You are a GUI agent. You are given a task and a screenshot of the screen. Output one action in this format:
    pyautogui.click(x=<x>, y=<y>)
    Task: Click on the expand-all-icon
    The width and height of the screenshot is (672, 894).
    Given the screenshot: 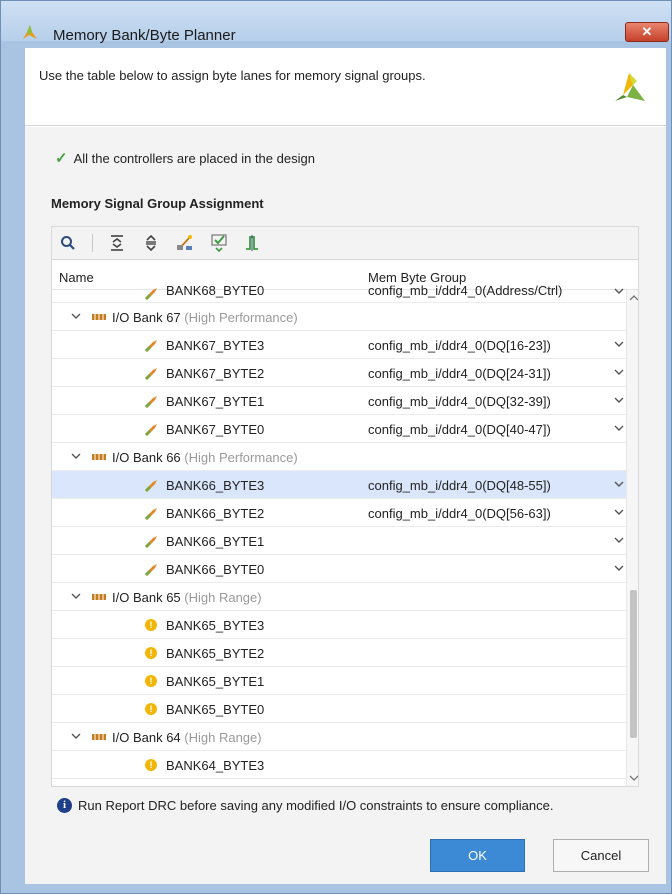 What is the action you would take?
    pyautogui.click(x=151, y=243)
    